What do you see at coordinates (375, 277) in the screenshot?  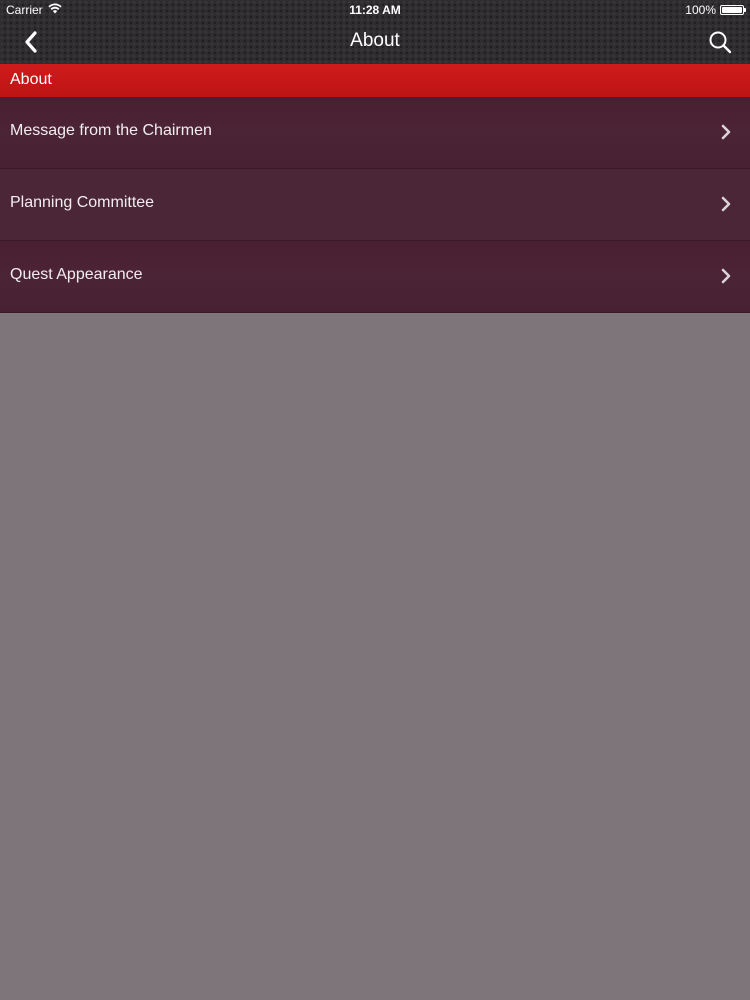 I see `list-item-quest-appearance: Quest Appearance` at bounding box center [375, 277].